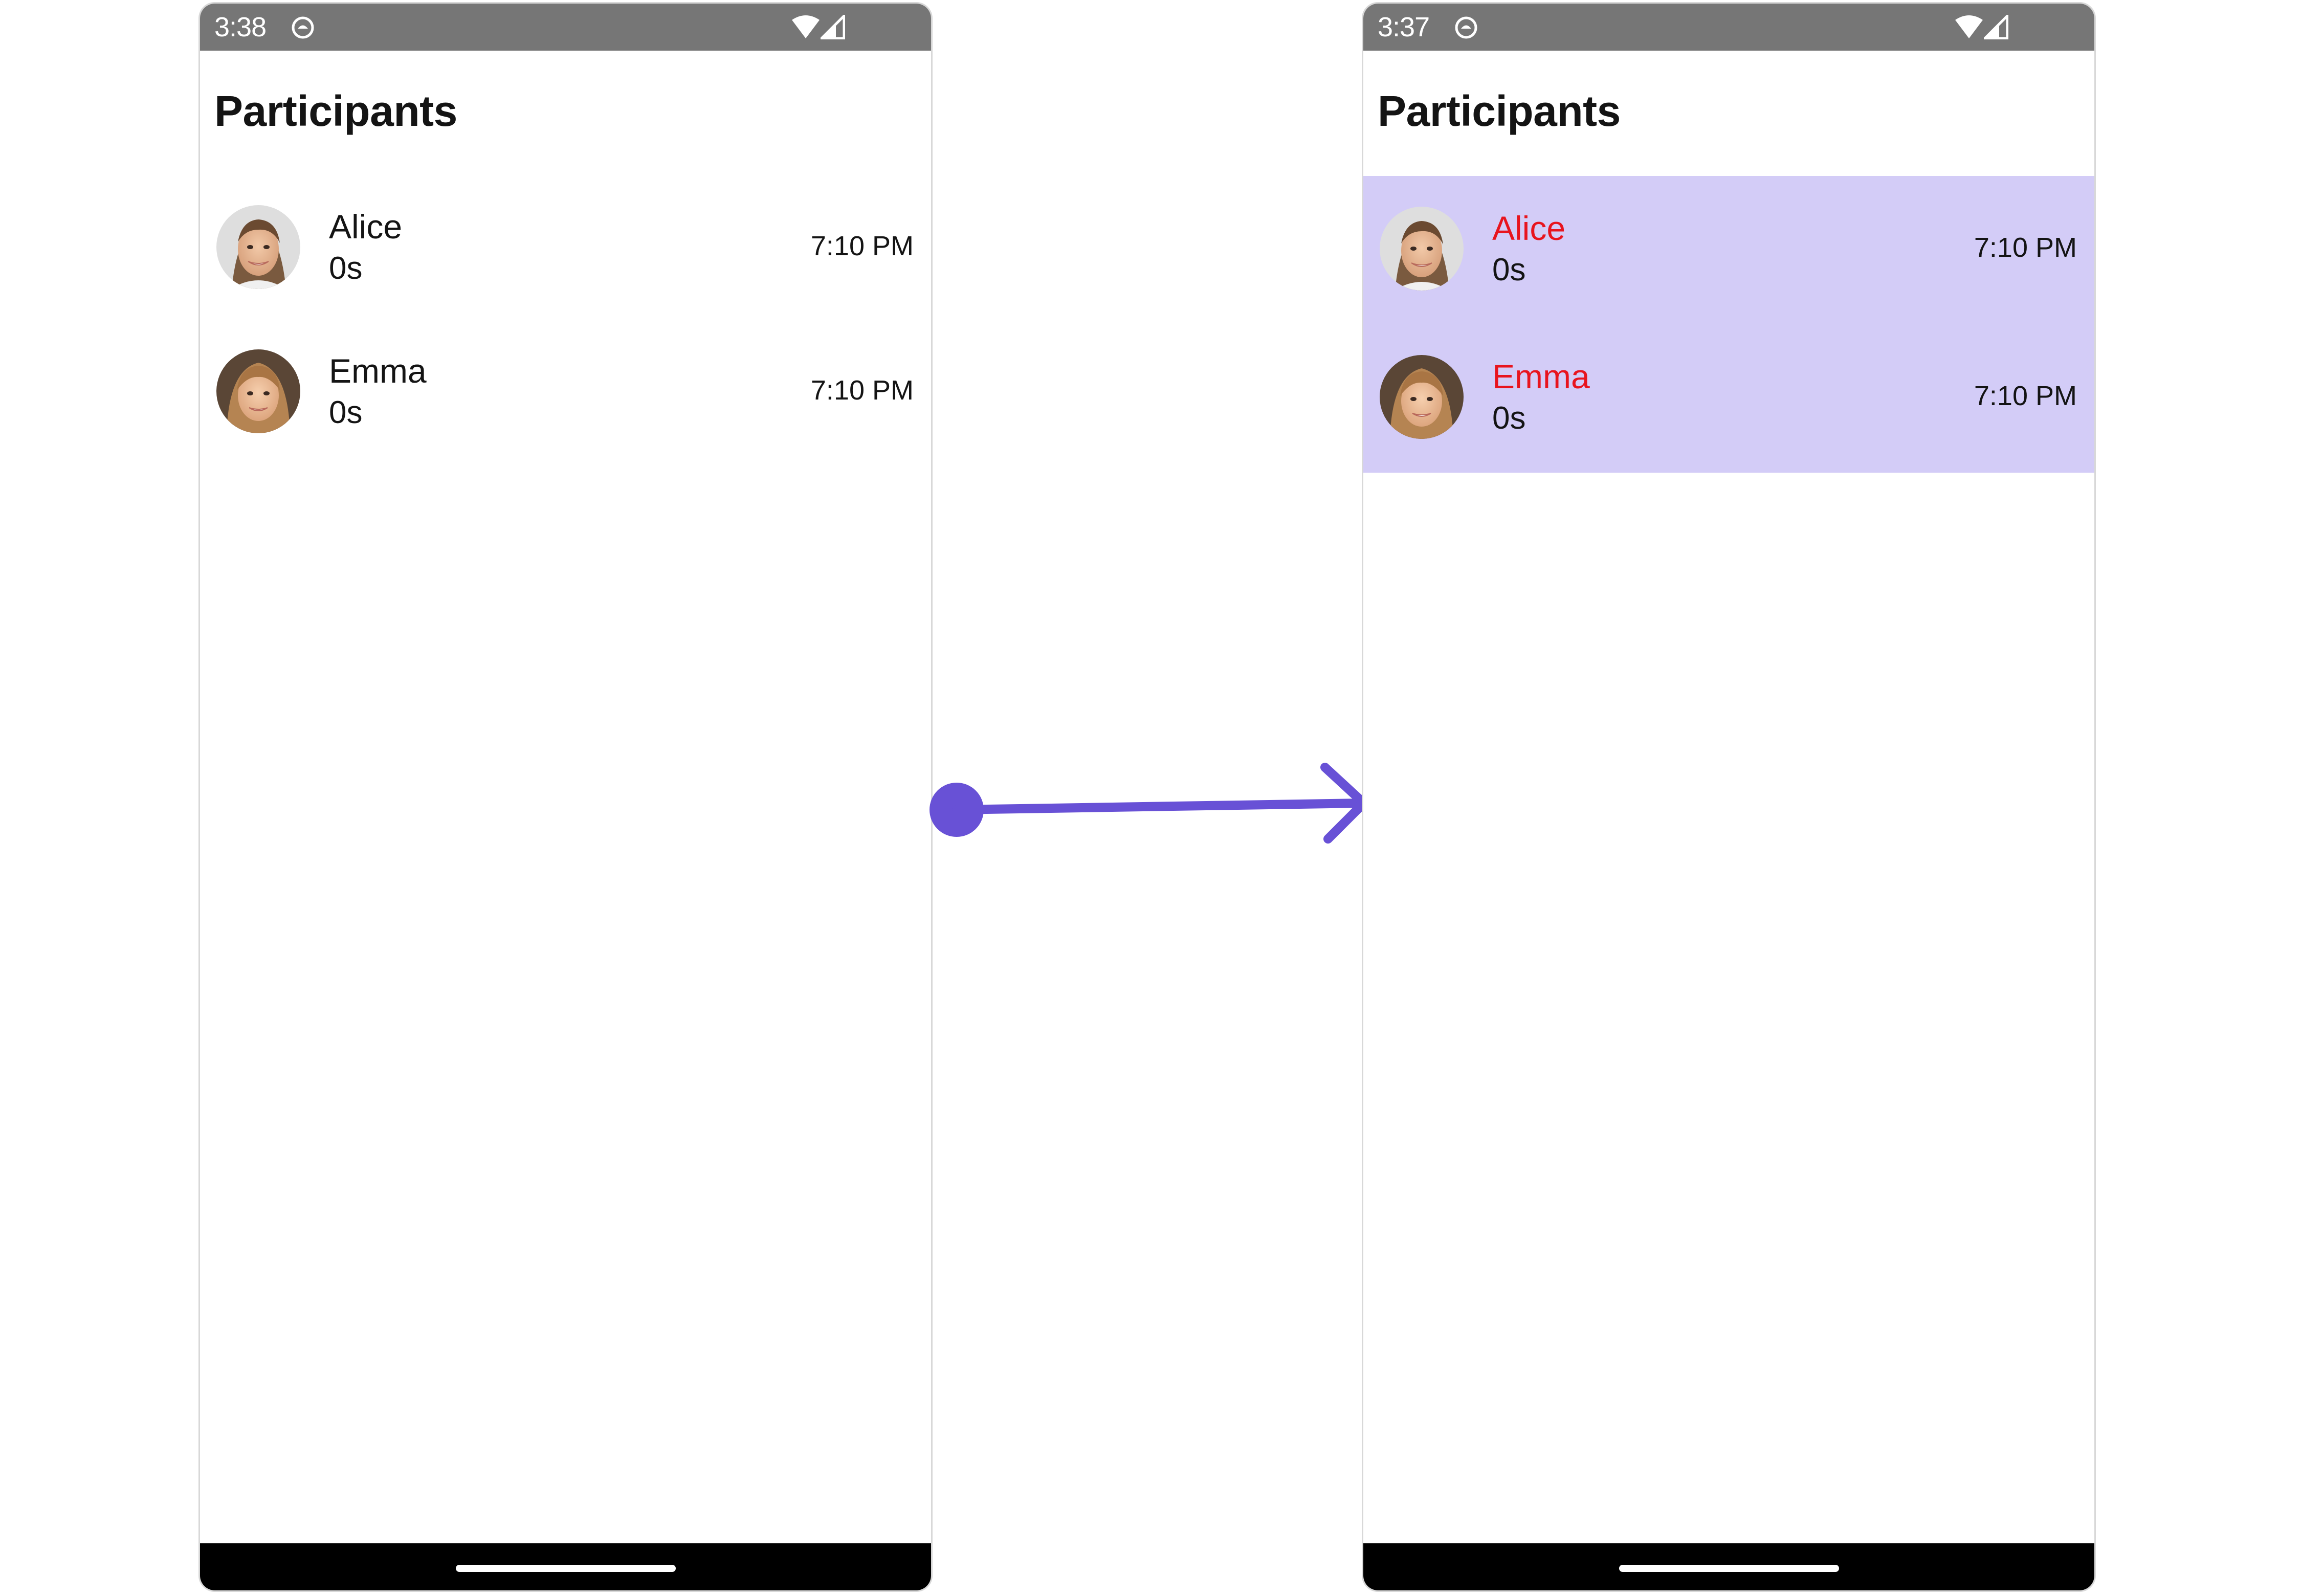  Describe the element at coordinates (240, 27) in the screenshot. I see `status-time: 3:38` at that location.